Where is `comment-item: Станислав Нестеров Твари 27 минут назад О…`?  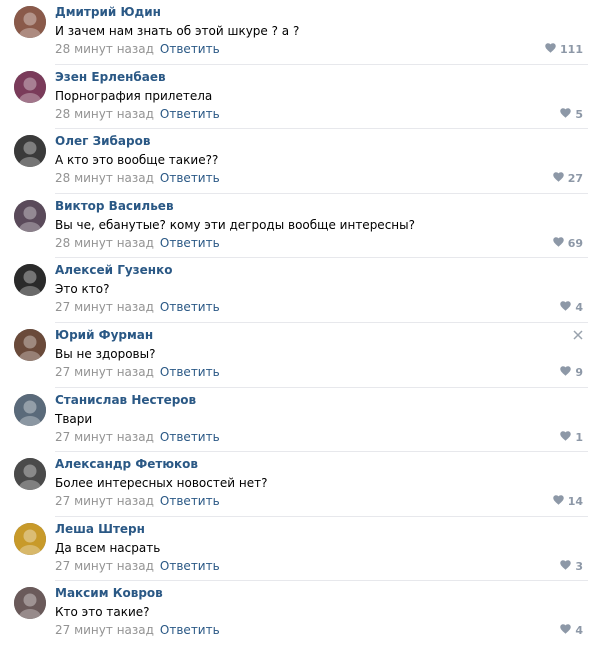 comment-item: Станислав Нестеров Твари 27 минут назад О… is located at coordinates (300, 420).